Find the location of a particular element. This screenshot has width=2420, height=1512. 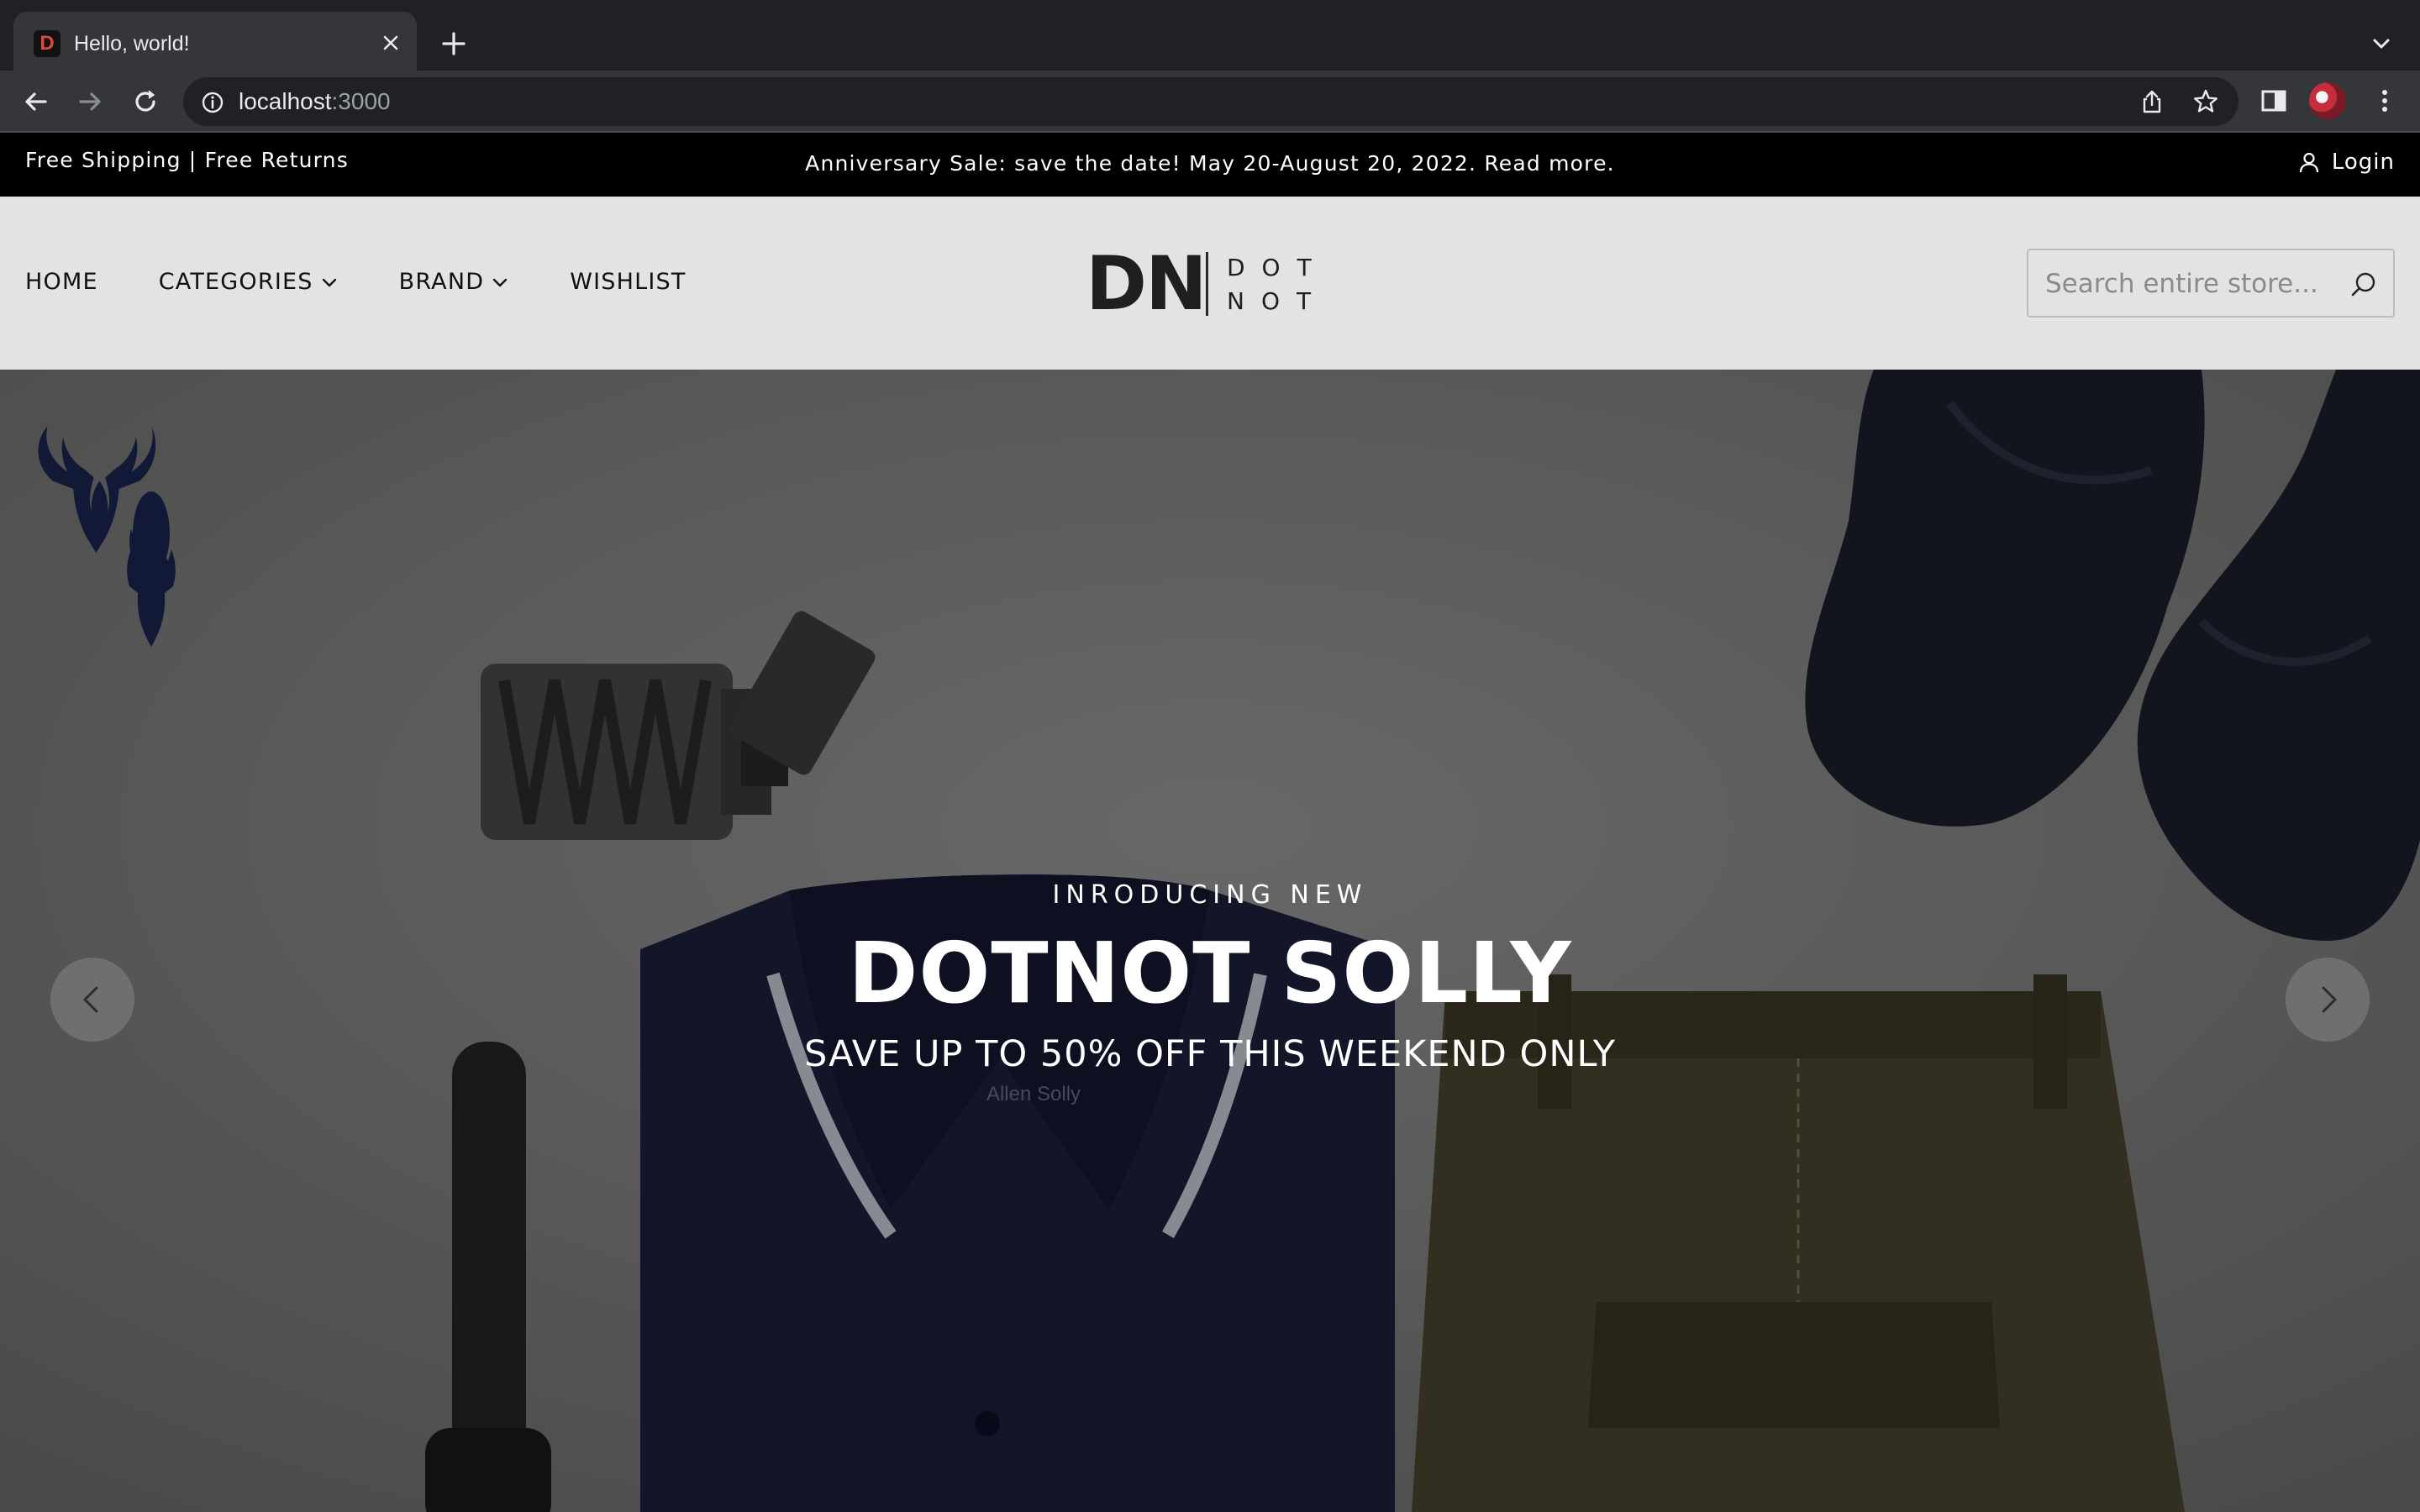

nav-item-wishlist: WISHLIST is located at coordinates (628, 282).